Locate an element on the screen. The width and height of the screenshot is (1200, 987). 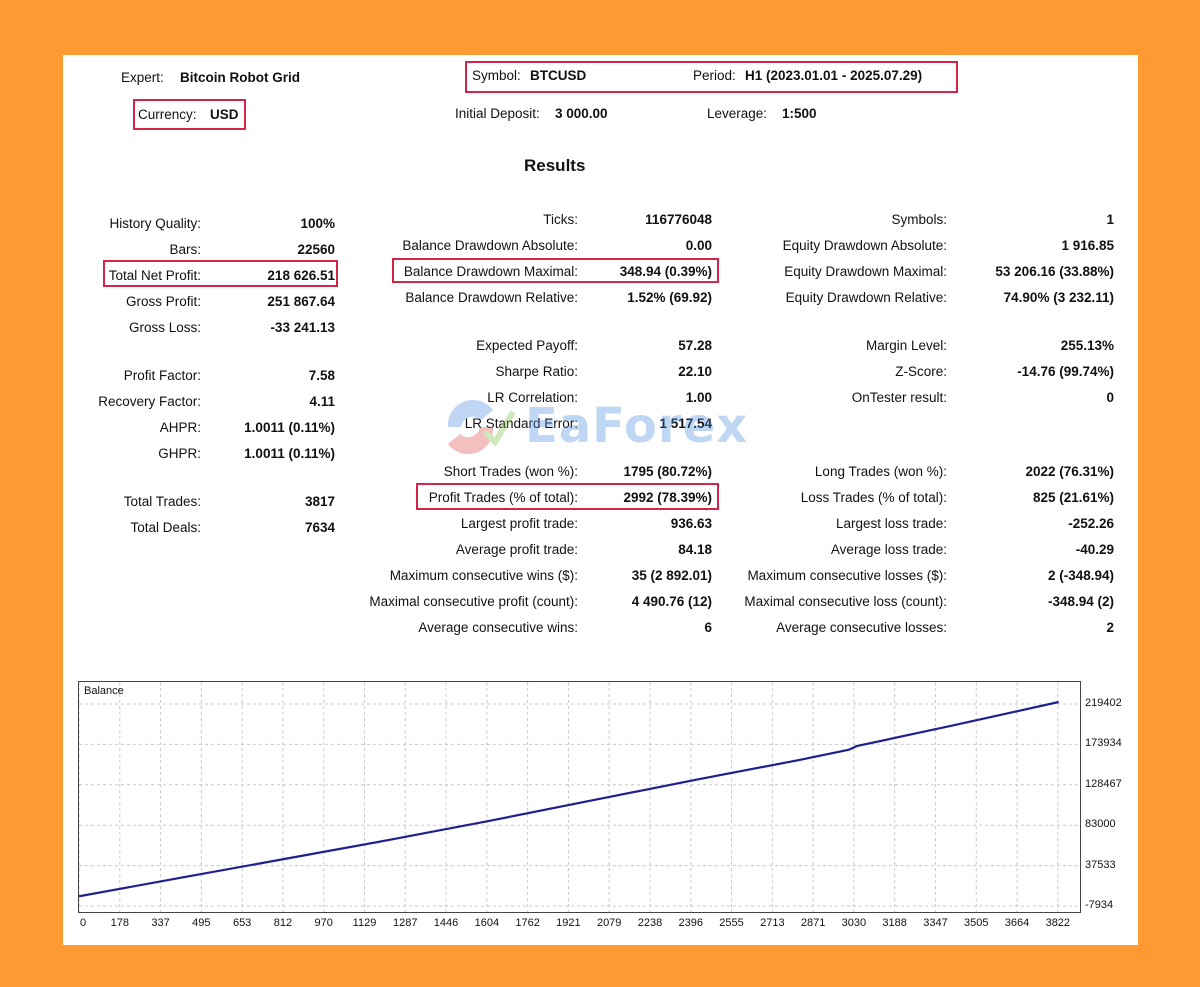
x-tick-label: 653 is located at coordinates (242, 923).